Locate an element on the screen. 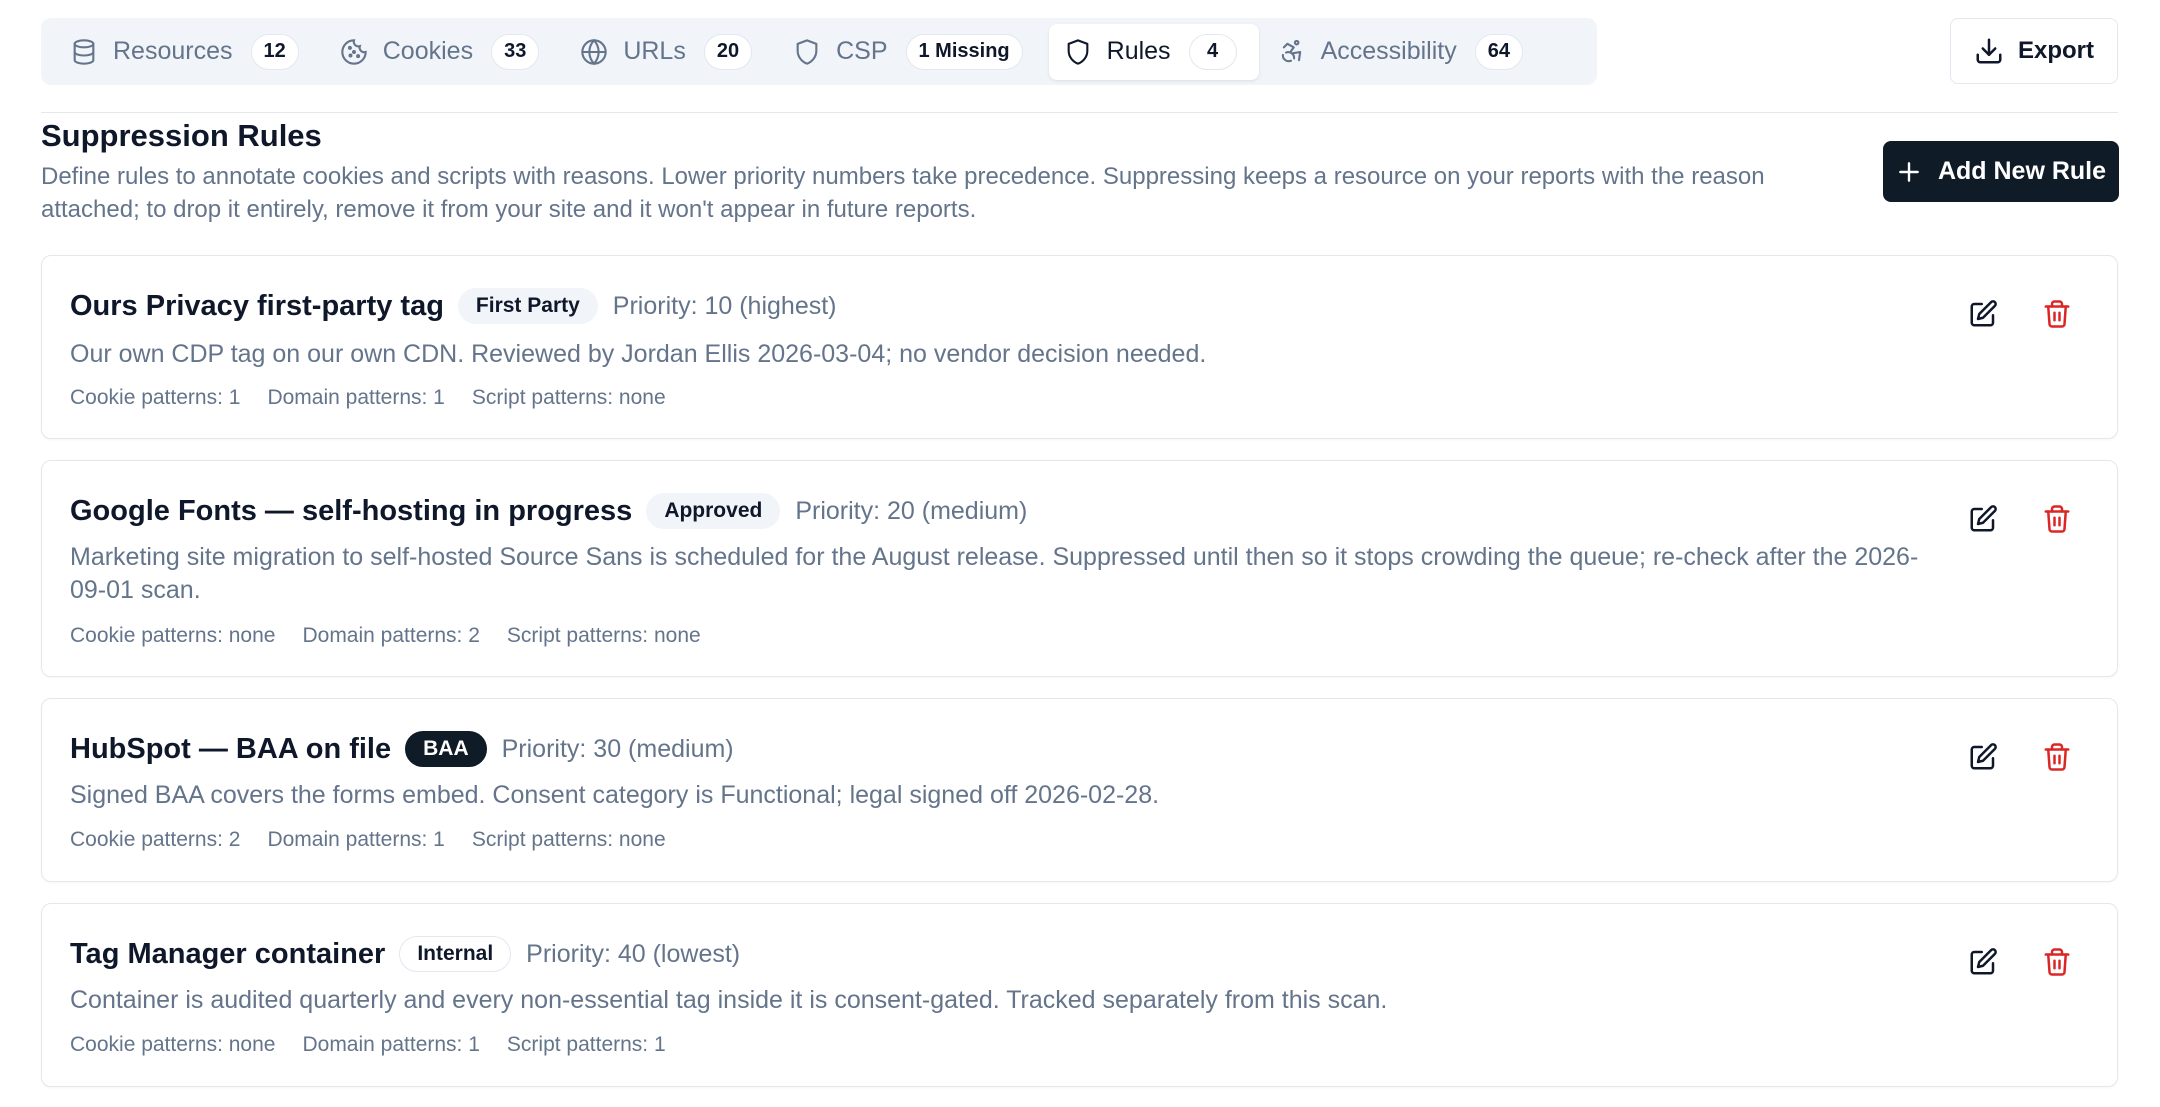 The height and width of the screenshot is (1107, 2160). add-new-rule-button: Add New Rule is located at coordinates (2001, 171).